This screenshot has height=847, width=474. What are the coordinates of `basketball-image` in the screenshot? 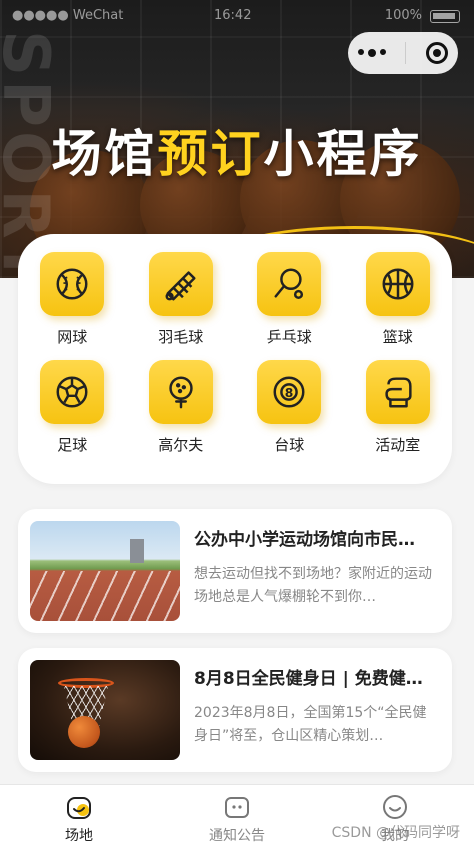 It's located at (84, 732).